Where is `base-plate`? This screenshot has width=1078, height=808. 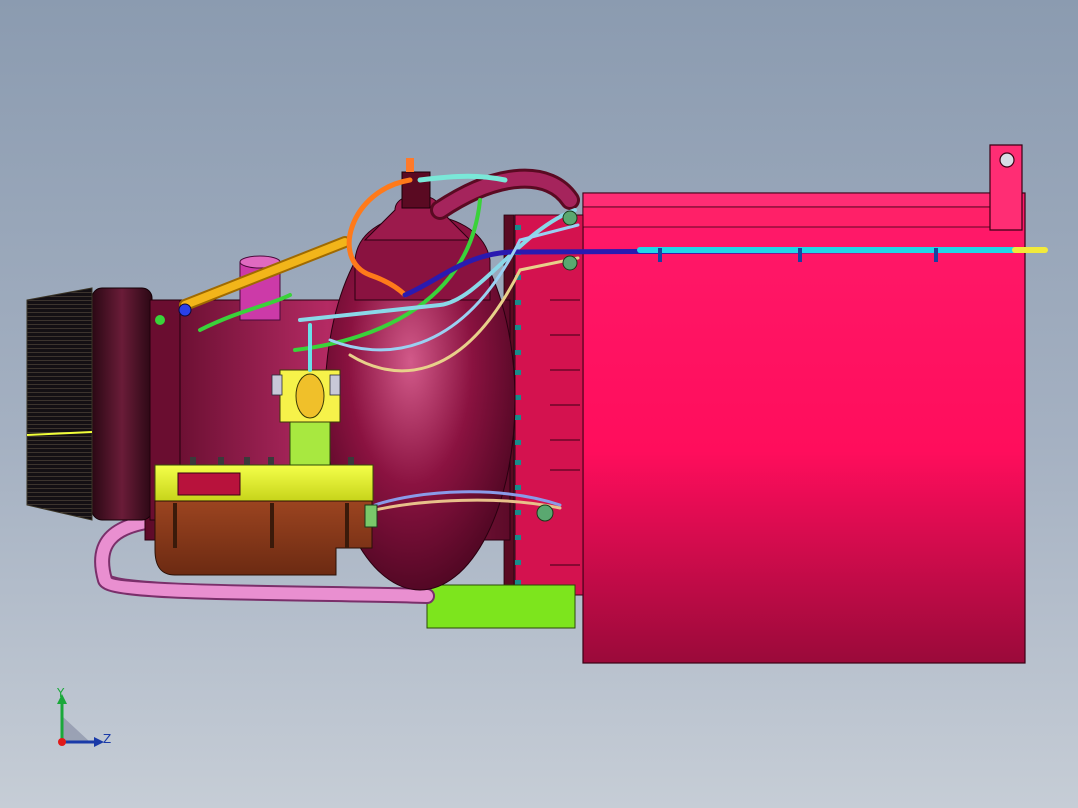 base-plate is located at coordinates (501, 606).